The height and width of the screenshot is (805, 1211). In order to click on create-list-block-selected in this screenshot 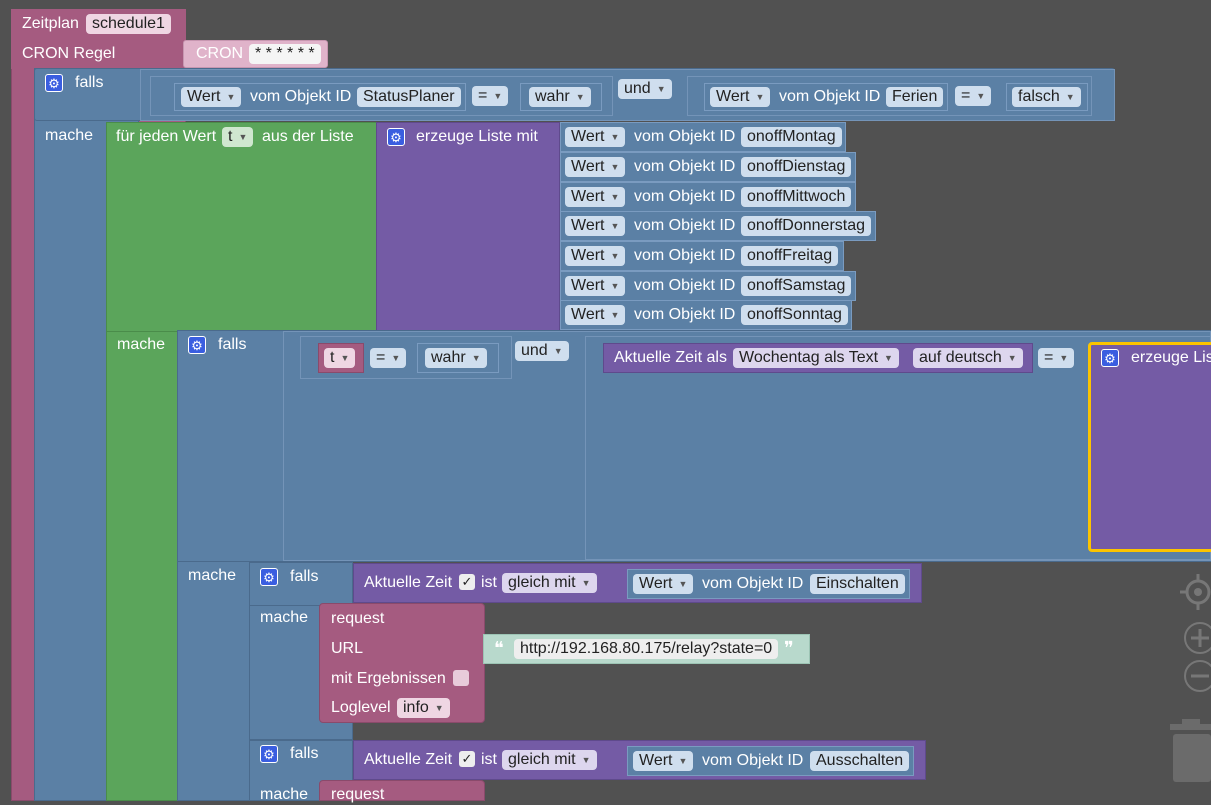, I will do `click(1149, 447)`.